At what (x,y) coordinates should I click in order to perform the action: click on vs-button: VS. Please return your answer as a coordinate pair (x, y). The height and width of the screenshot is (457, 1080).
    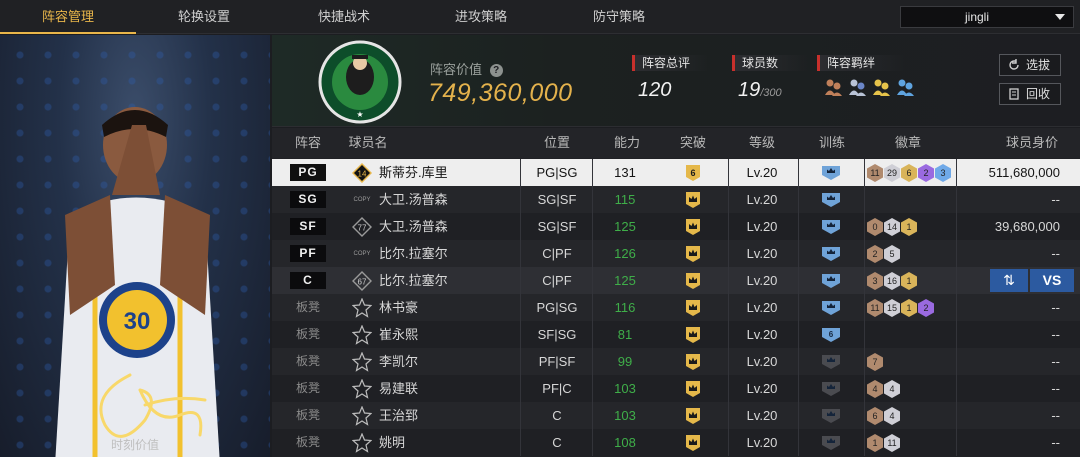
    Looking at the image, I should click on (1052, 280).